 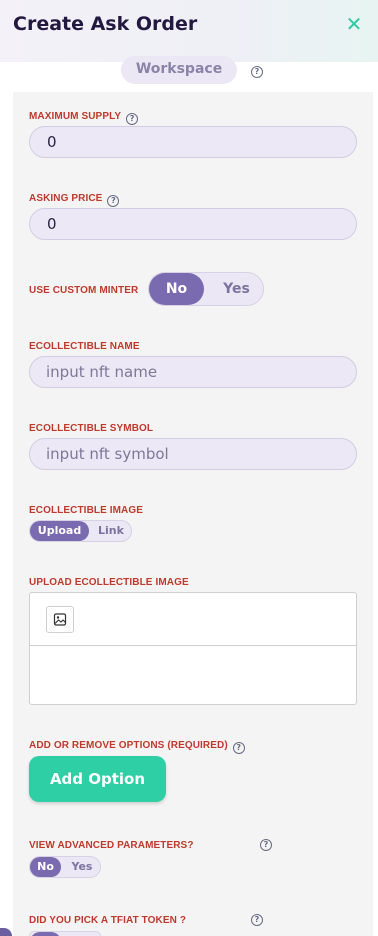 I want to click on maximum-supply-input: 0, so click(x=193, y=142).